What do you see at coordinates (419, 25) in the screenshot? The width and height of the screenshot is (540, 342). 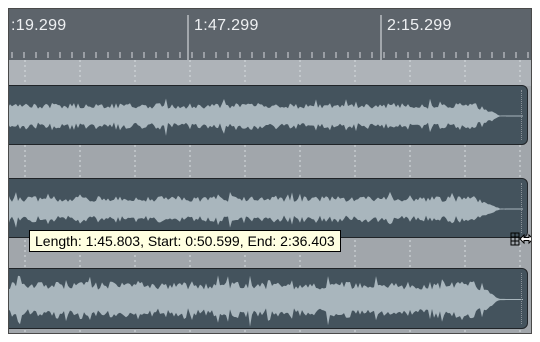 I see `ruler-label-3: 2:15.299` at bounding box center [419, 25].